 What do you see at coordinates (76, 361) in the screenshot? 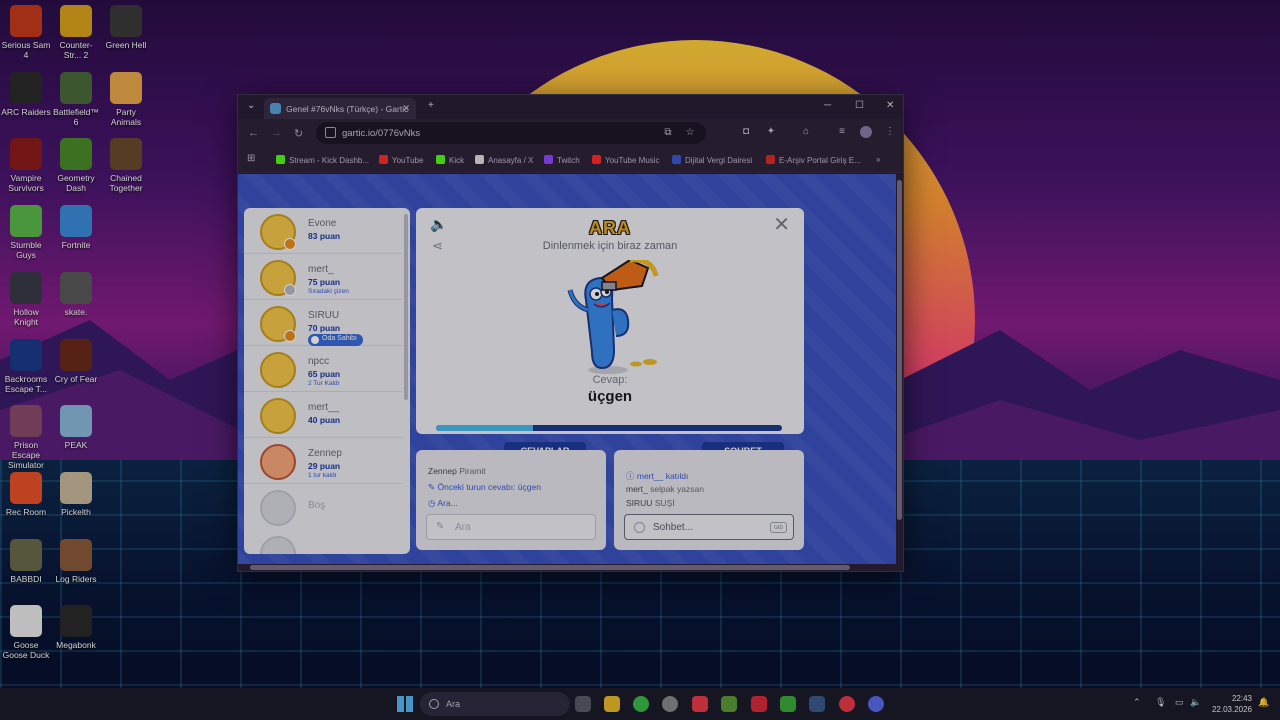
I see `desktop-icon: Cry of Fear` at bounding box center [76, 361].